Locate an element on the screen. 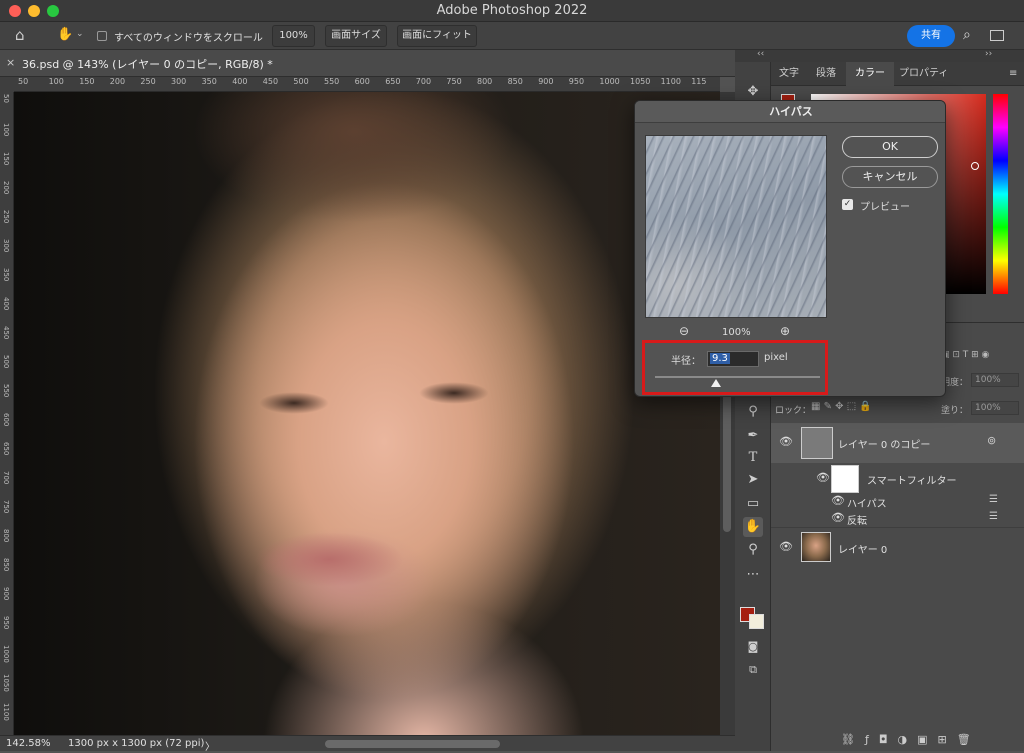 This screenshot has width=1024, height=753. move-tool-icon: ✥ is located at coordinates (753, 92).